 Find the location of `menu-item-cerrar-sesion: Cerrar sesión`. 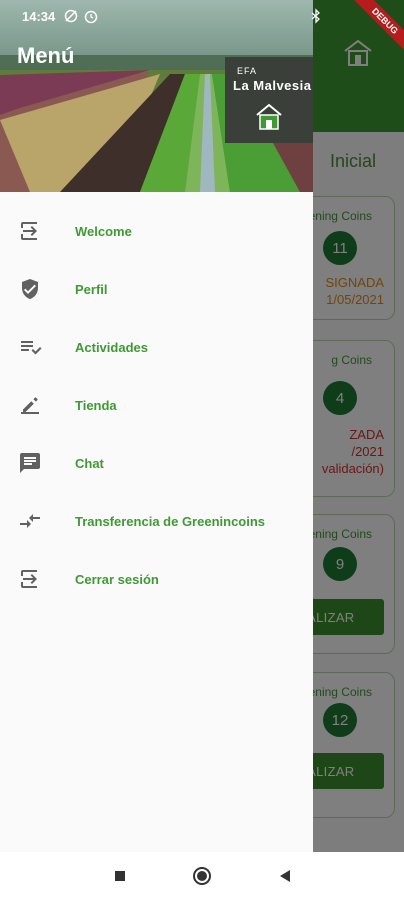

menu-item-cerrar-sesion: Cerrar sesión is located at coordinates (156, 579).